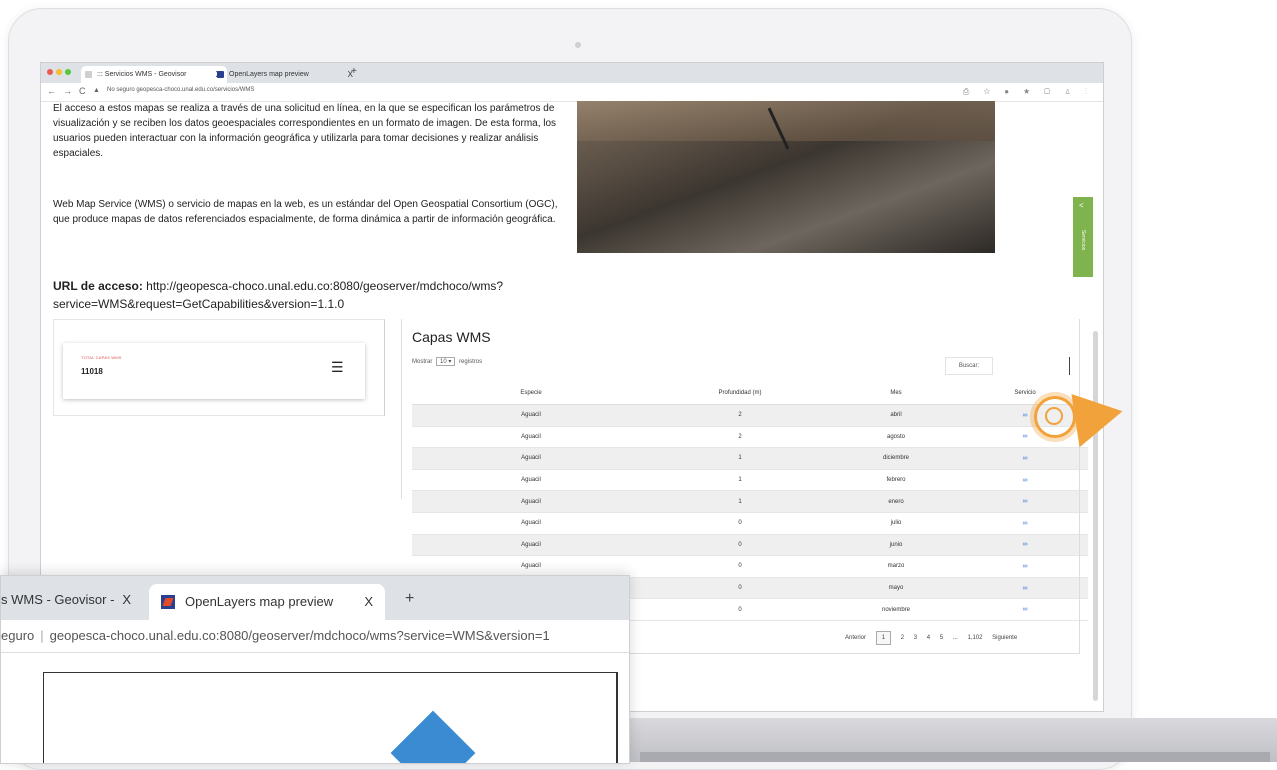 This screenshot has width=1277, height=770. I want to click on page-length-control: Mostrar 10 ▾ registros, so click(447, 361).